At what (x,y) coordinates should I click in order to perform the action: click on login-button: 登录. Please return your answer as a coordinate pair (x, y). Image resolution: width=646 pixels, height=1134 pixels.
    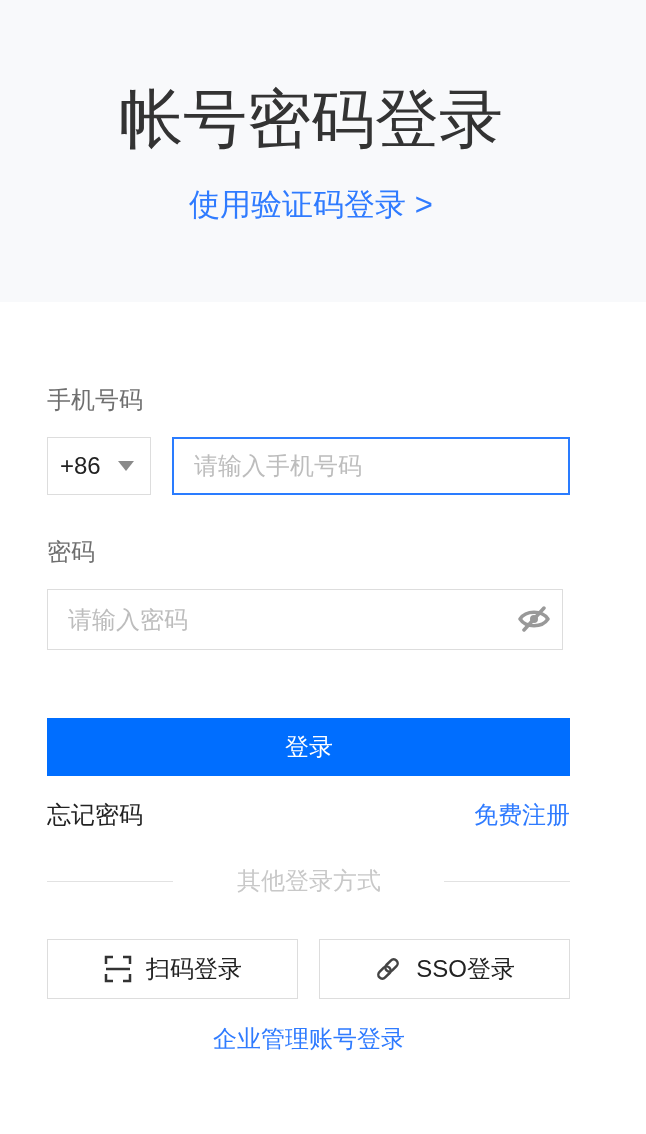
    Looking at the image, I should click on (308, 747).